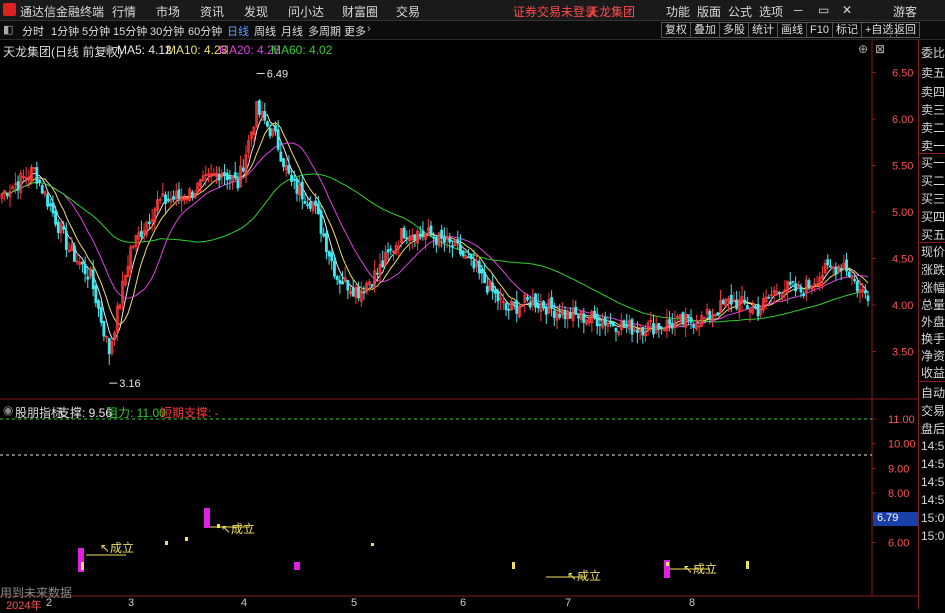 The height and width of the screenshot is (613, 945). I want to click on indicator-tick-label: 10.00, so click(902, 445).